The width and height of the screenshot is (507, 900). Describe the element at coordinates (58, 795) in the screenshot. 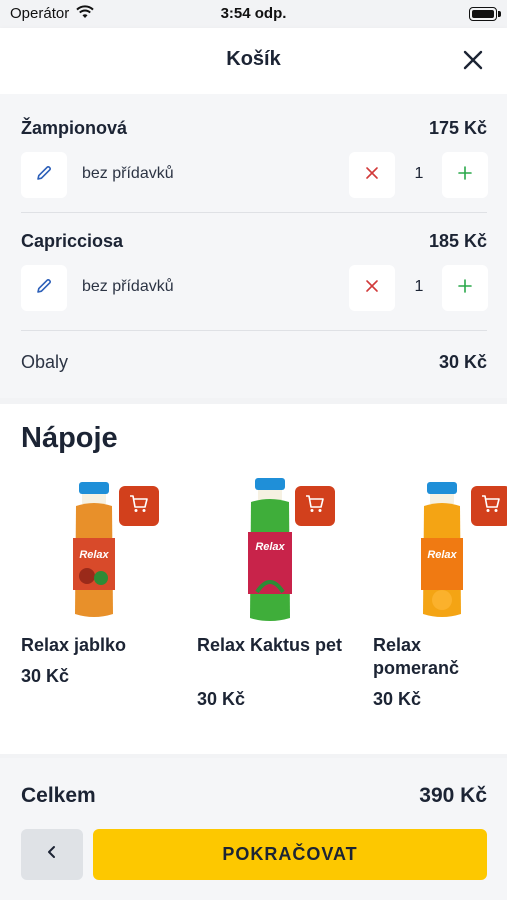

I see `total-label: Celkem` at that location.